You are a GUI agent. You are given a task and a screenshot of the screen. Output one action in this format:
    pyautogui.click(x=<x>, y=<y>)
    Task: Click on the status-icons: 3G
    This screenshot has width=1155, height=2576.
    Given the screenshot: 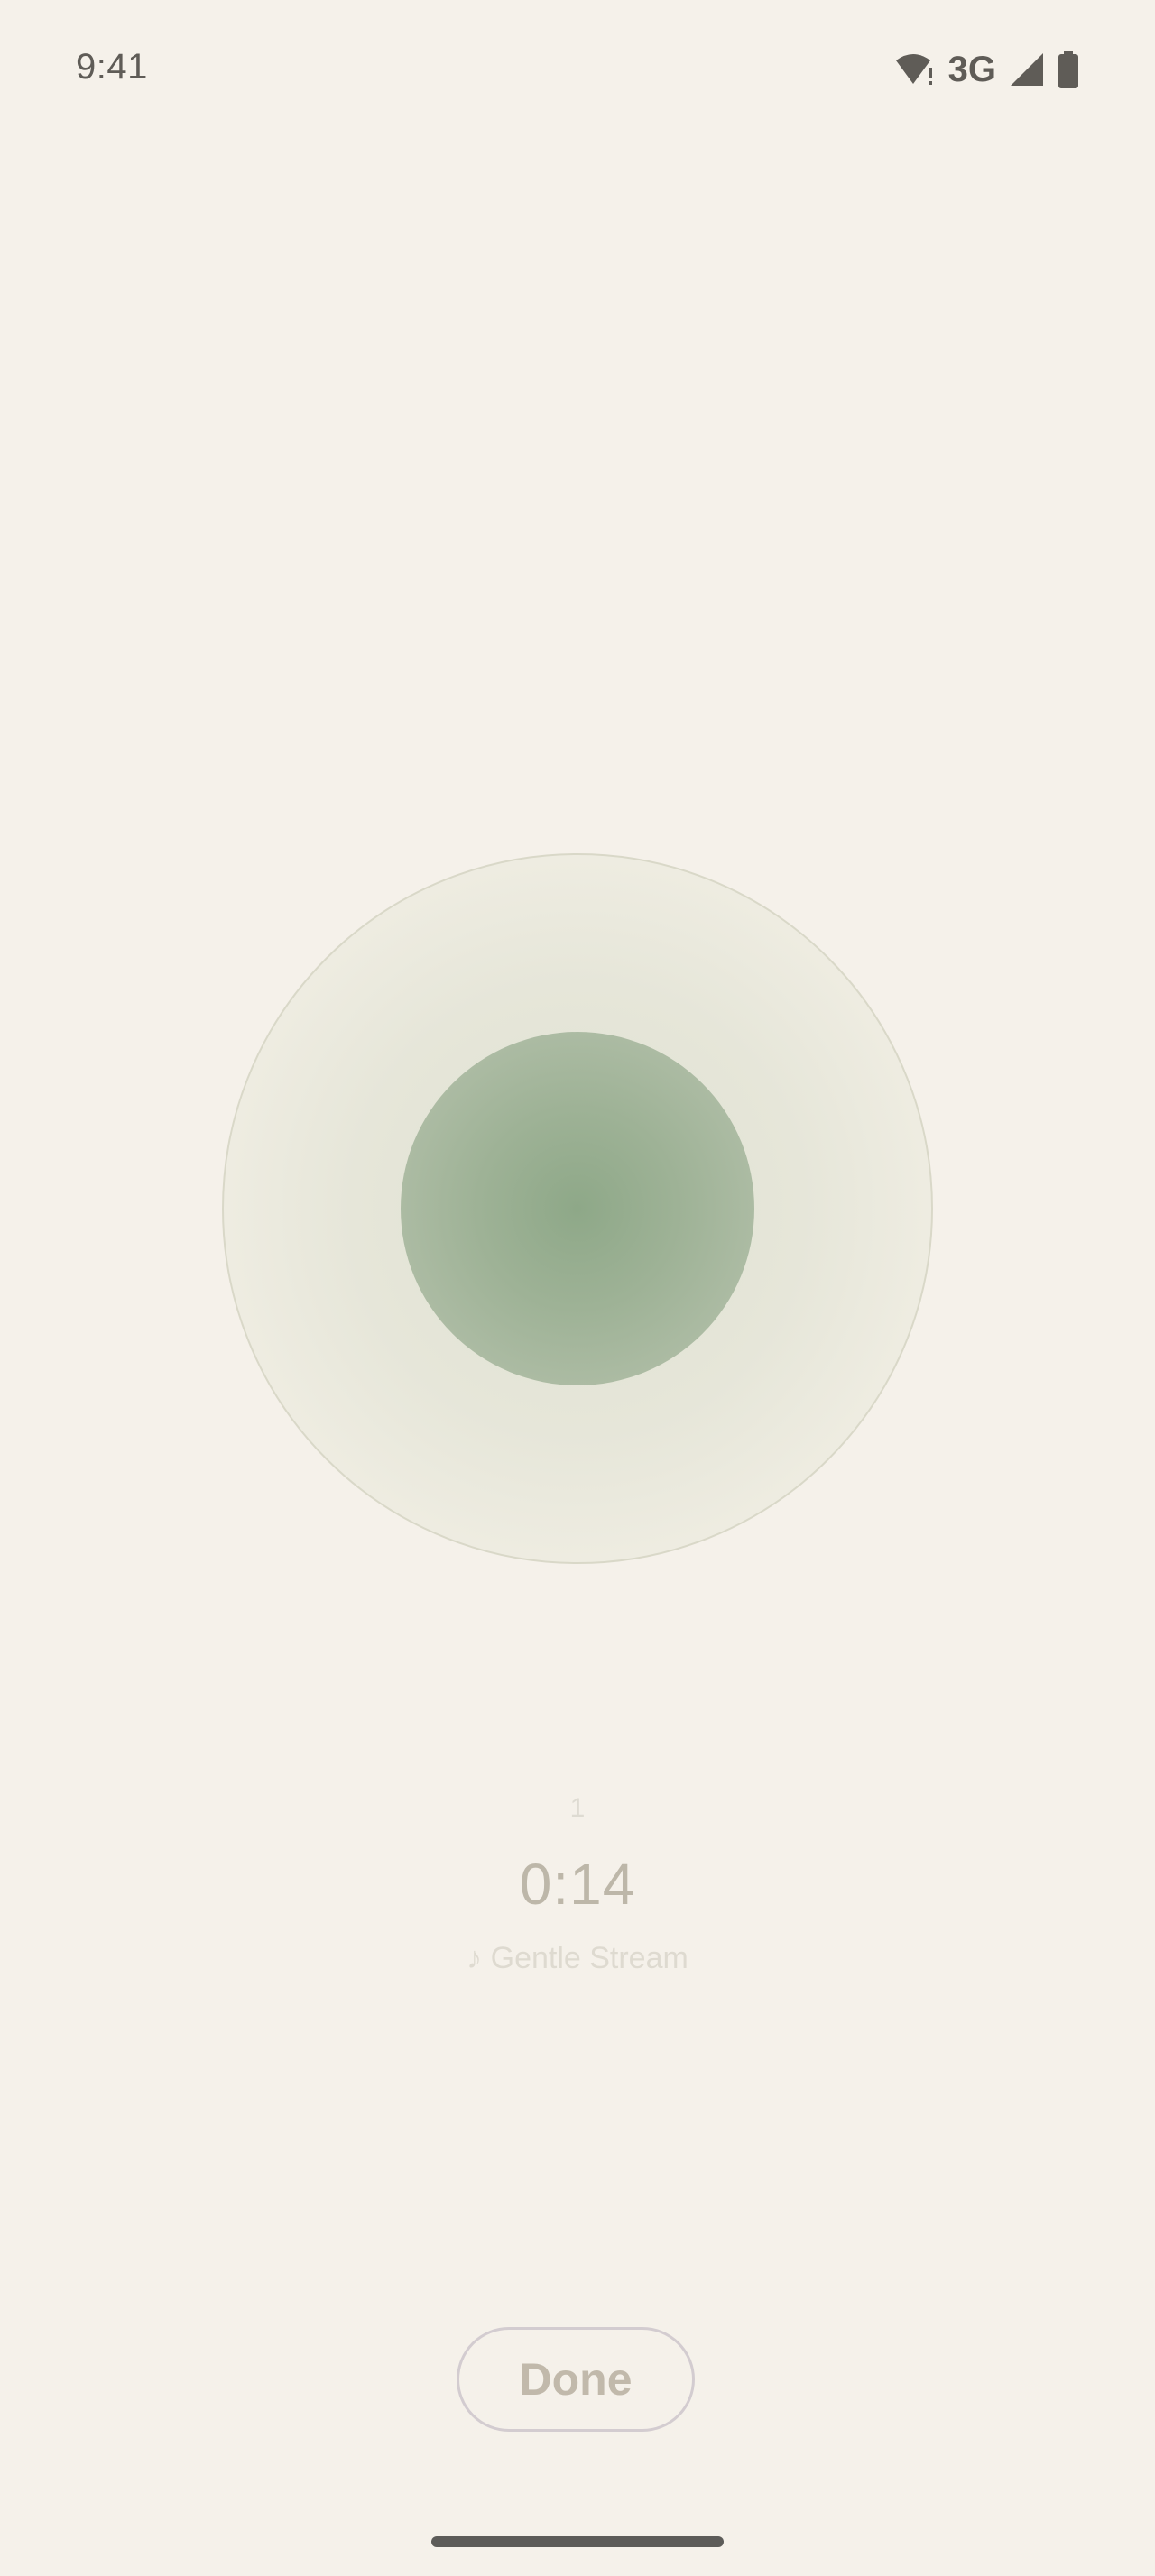 What is the action you would take?
    pyautogui.click(x=987, y=69)
    